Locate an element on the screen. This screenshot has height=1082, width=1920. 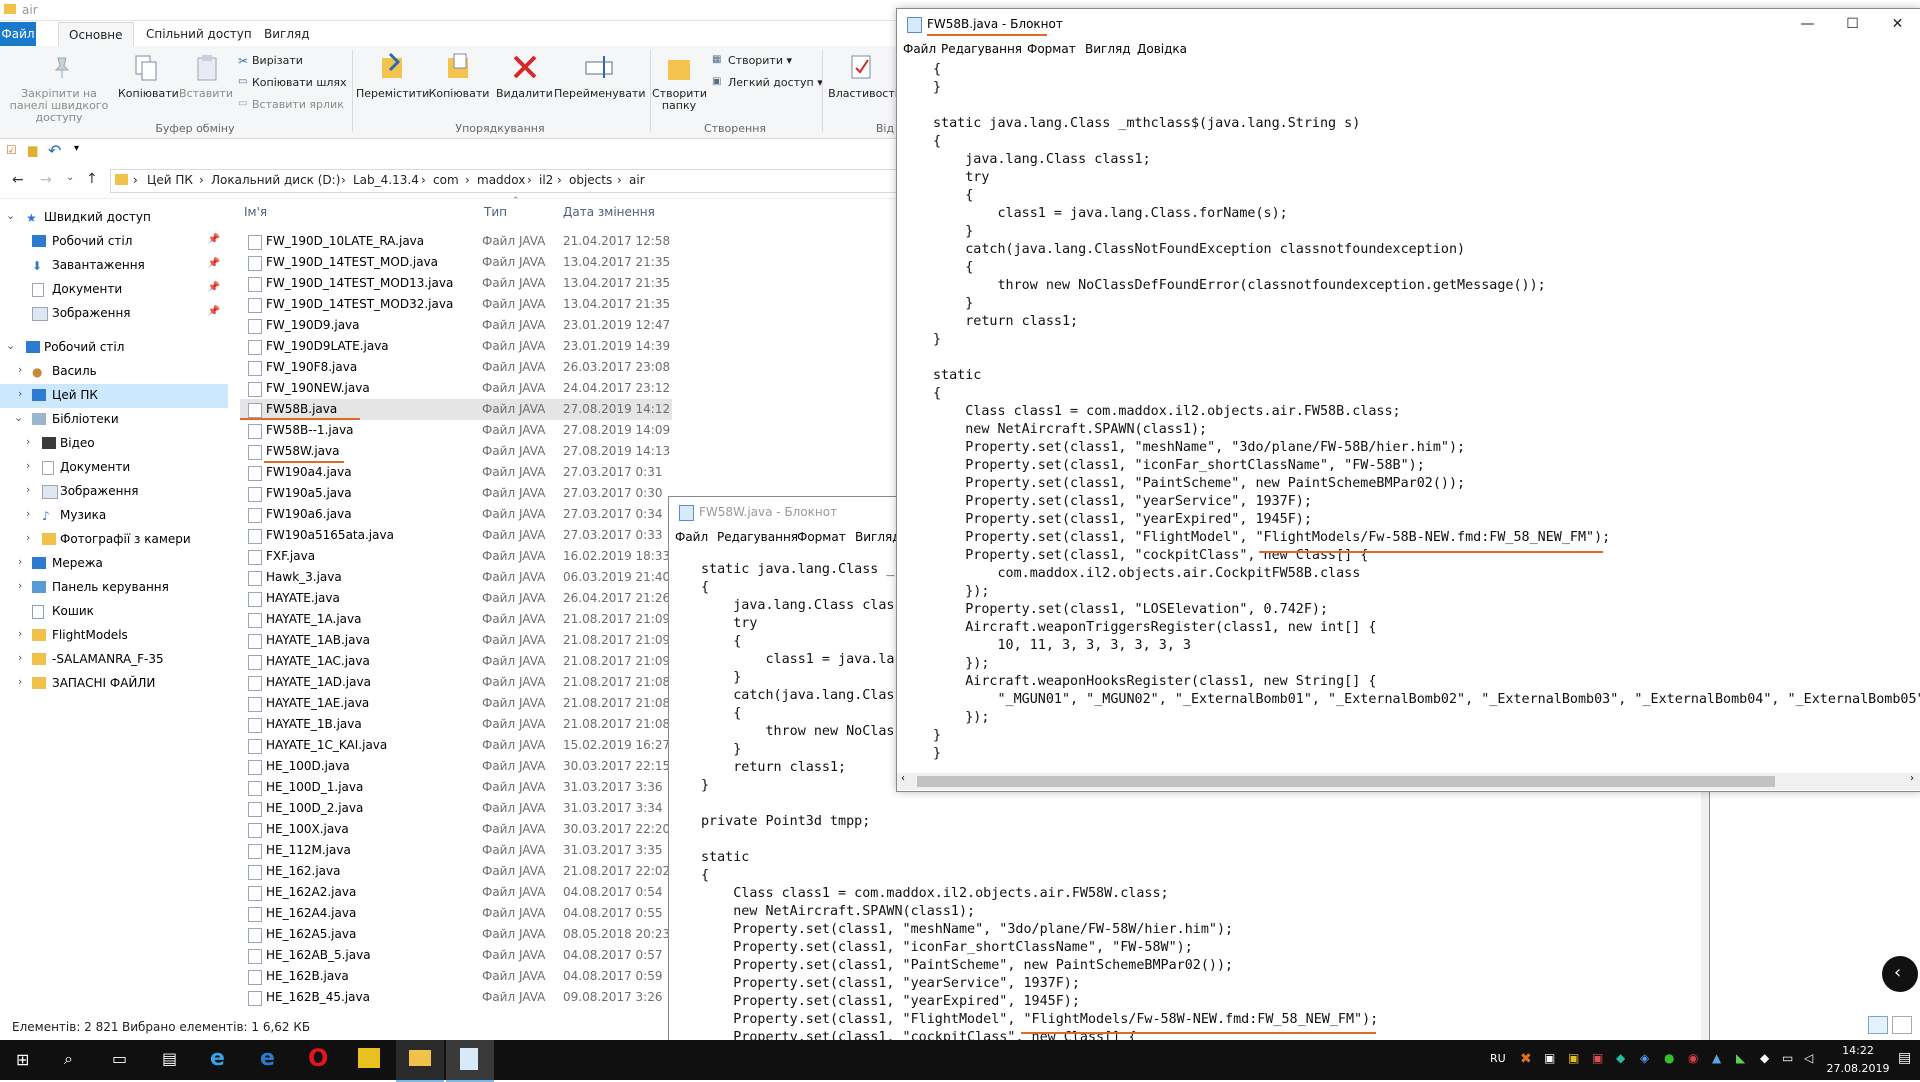
paste-button: Вставити is located at coordinates (206, 94).